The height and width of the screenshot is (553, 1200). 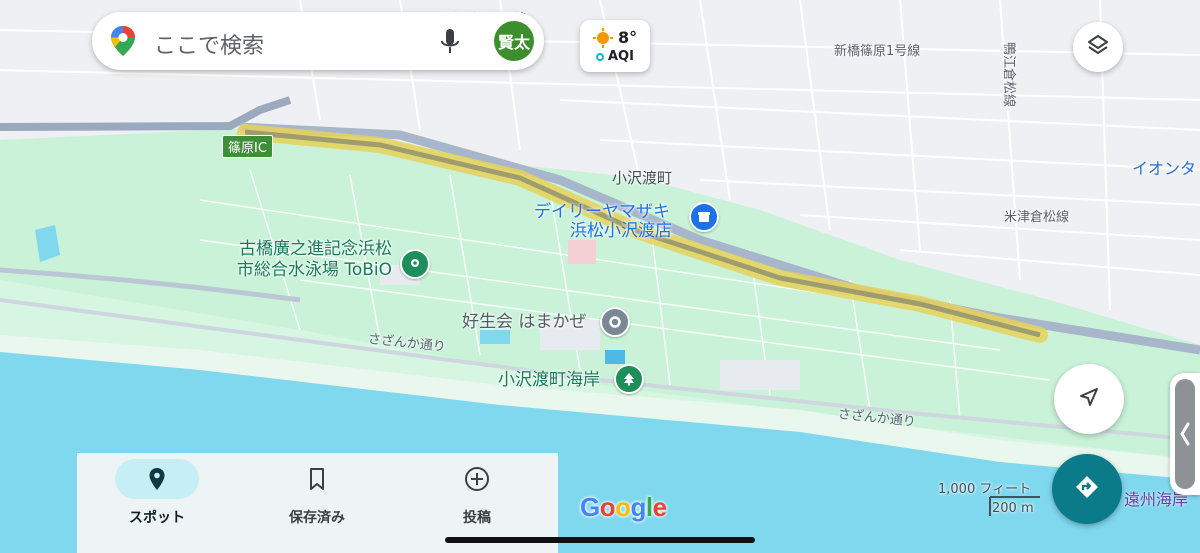 I want to click on temperature: 8°, so click(x=628, y=37).